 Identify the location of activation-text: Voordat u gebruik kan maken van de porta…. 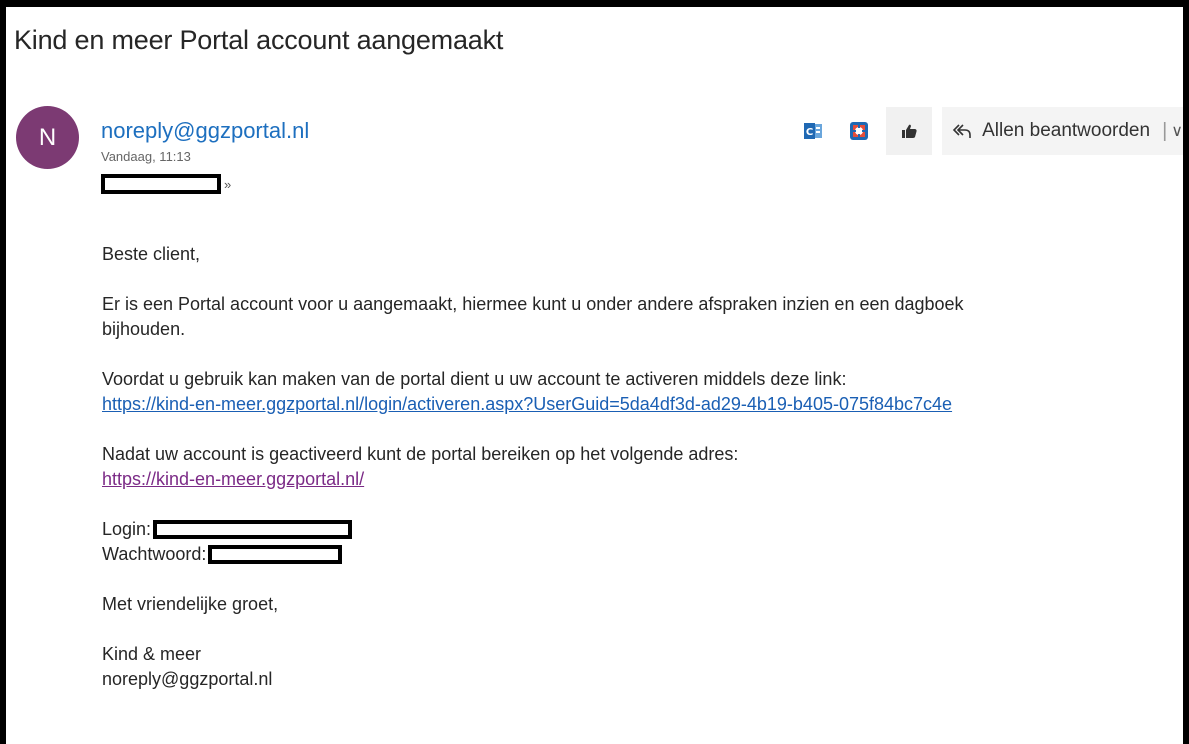
(474, 379).